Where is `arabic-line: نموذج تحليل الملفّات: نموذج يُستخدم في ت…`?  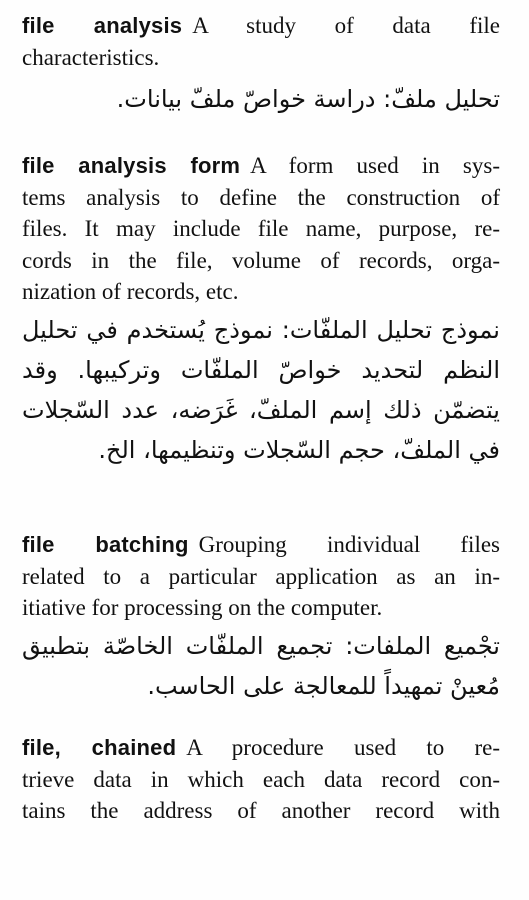 arabic-line: نموذج تحليل الملفّات: نموذج يُستخدم في ت… is located at coordinates (261, 329).